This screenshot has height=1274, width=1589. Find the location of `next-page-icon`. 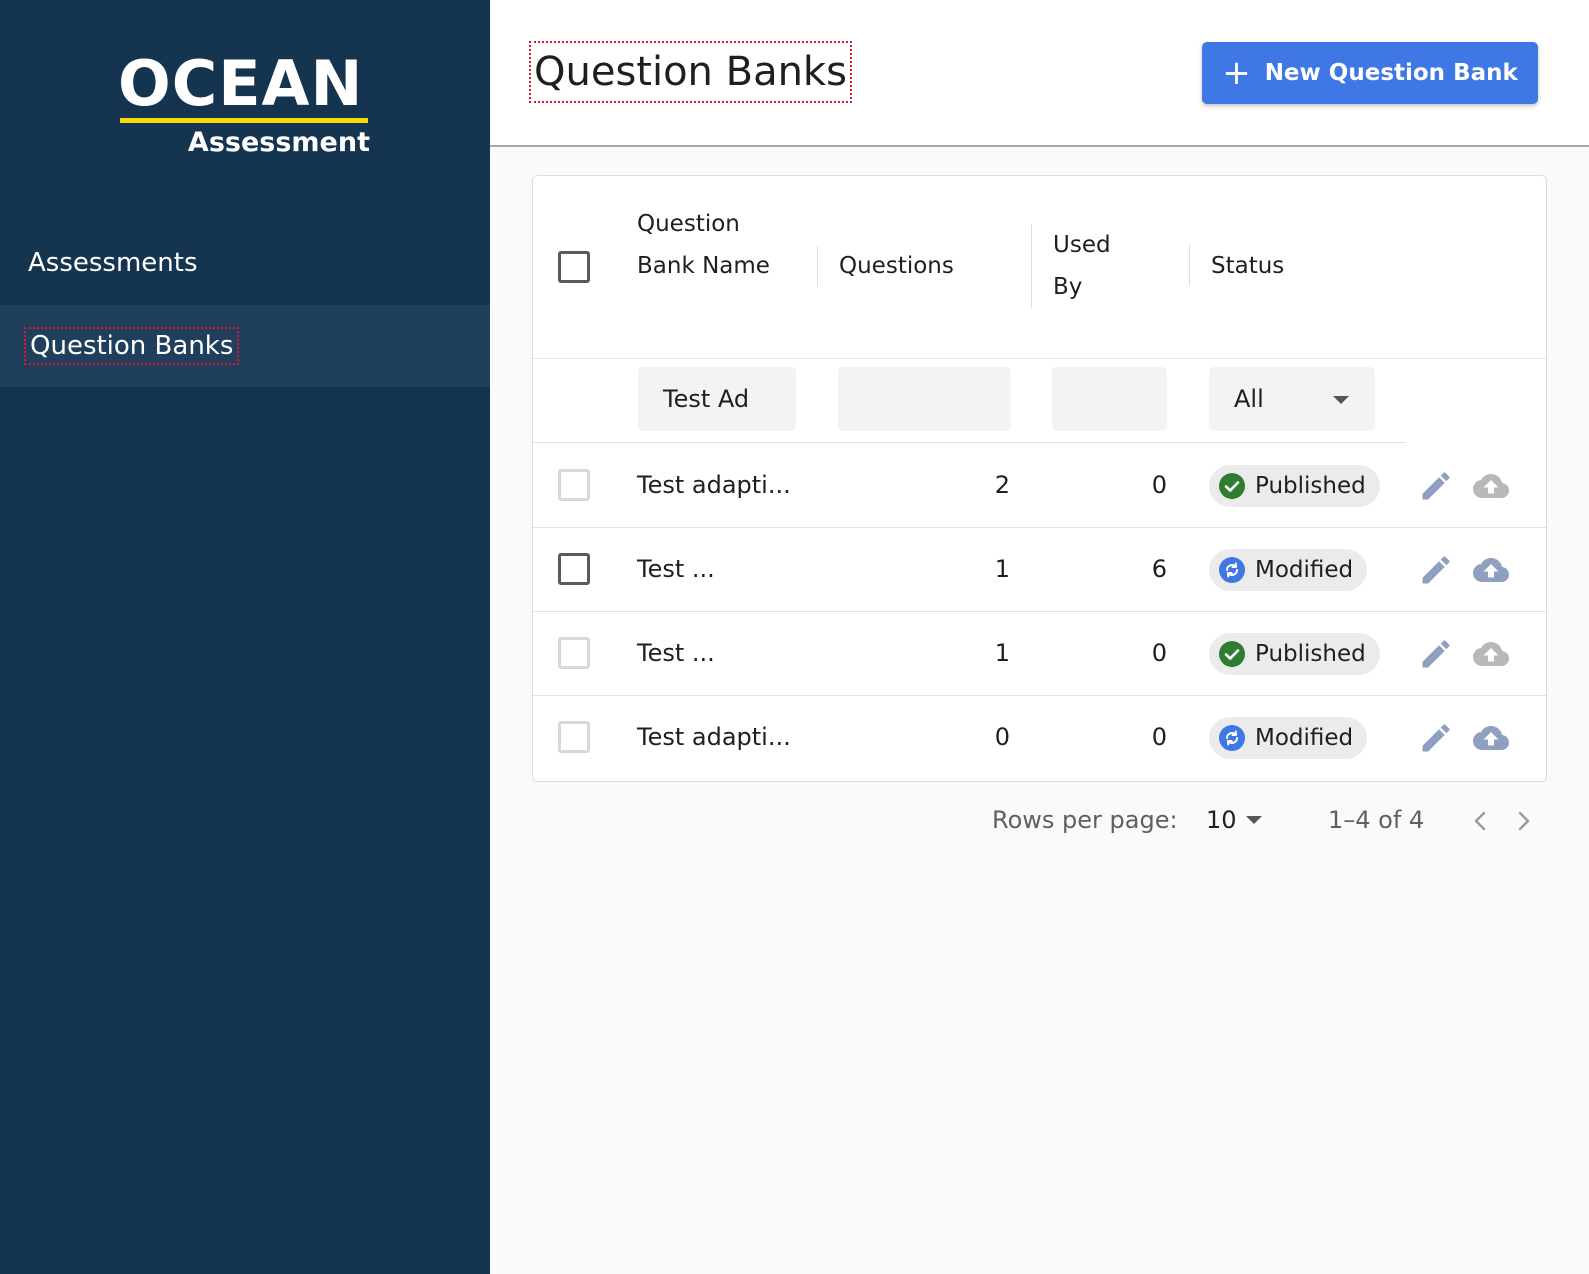

next-page-icon is located at coordinates (1523, 821).